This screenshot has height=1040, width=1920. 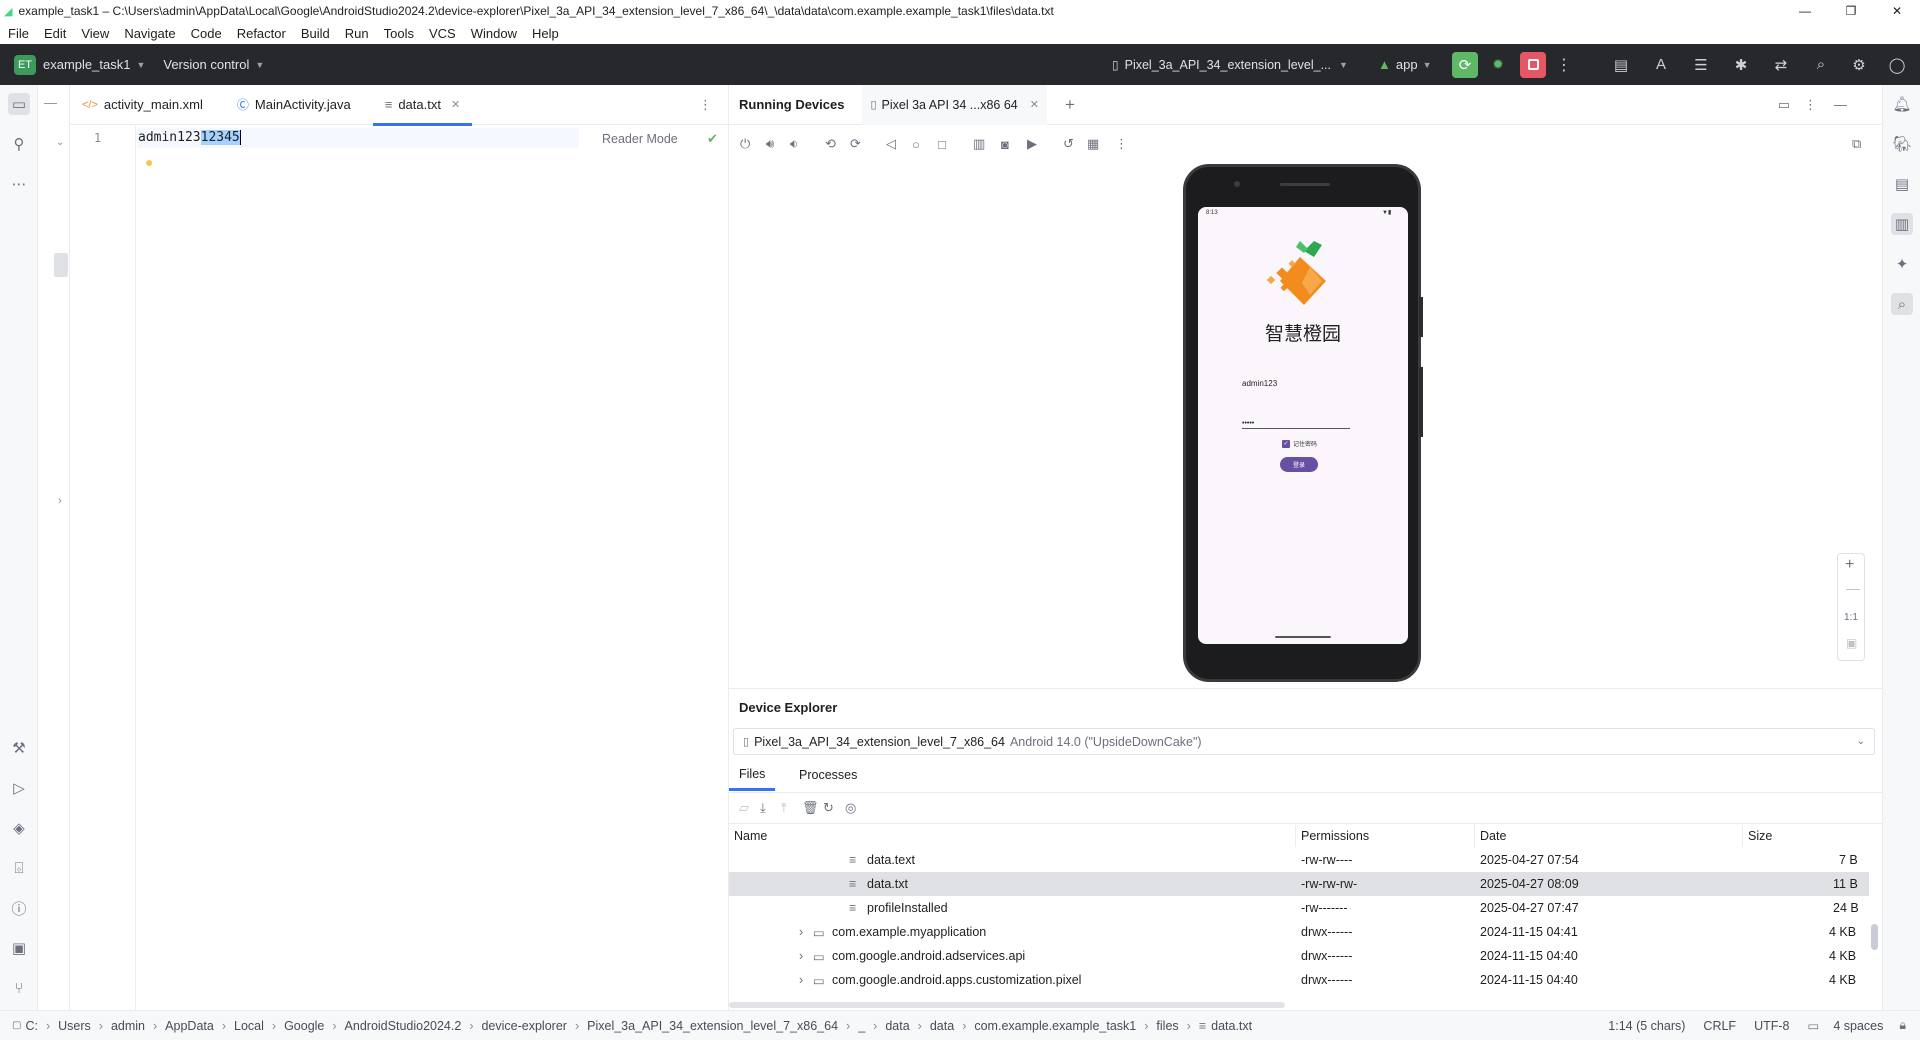 What do you see at coordinates (149, 162) in the screenshot?
I see `lightbulb-icon: ●` at bounding box center [149, 162].